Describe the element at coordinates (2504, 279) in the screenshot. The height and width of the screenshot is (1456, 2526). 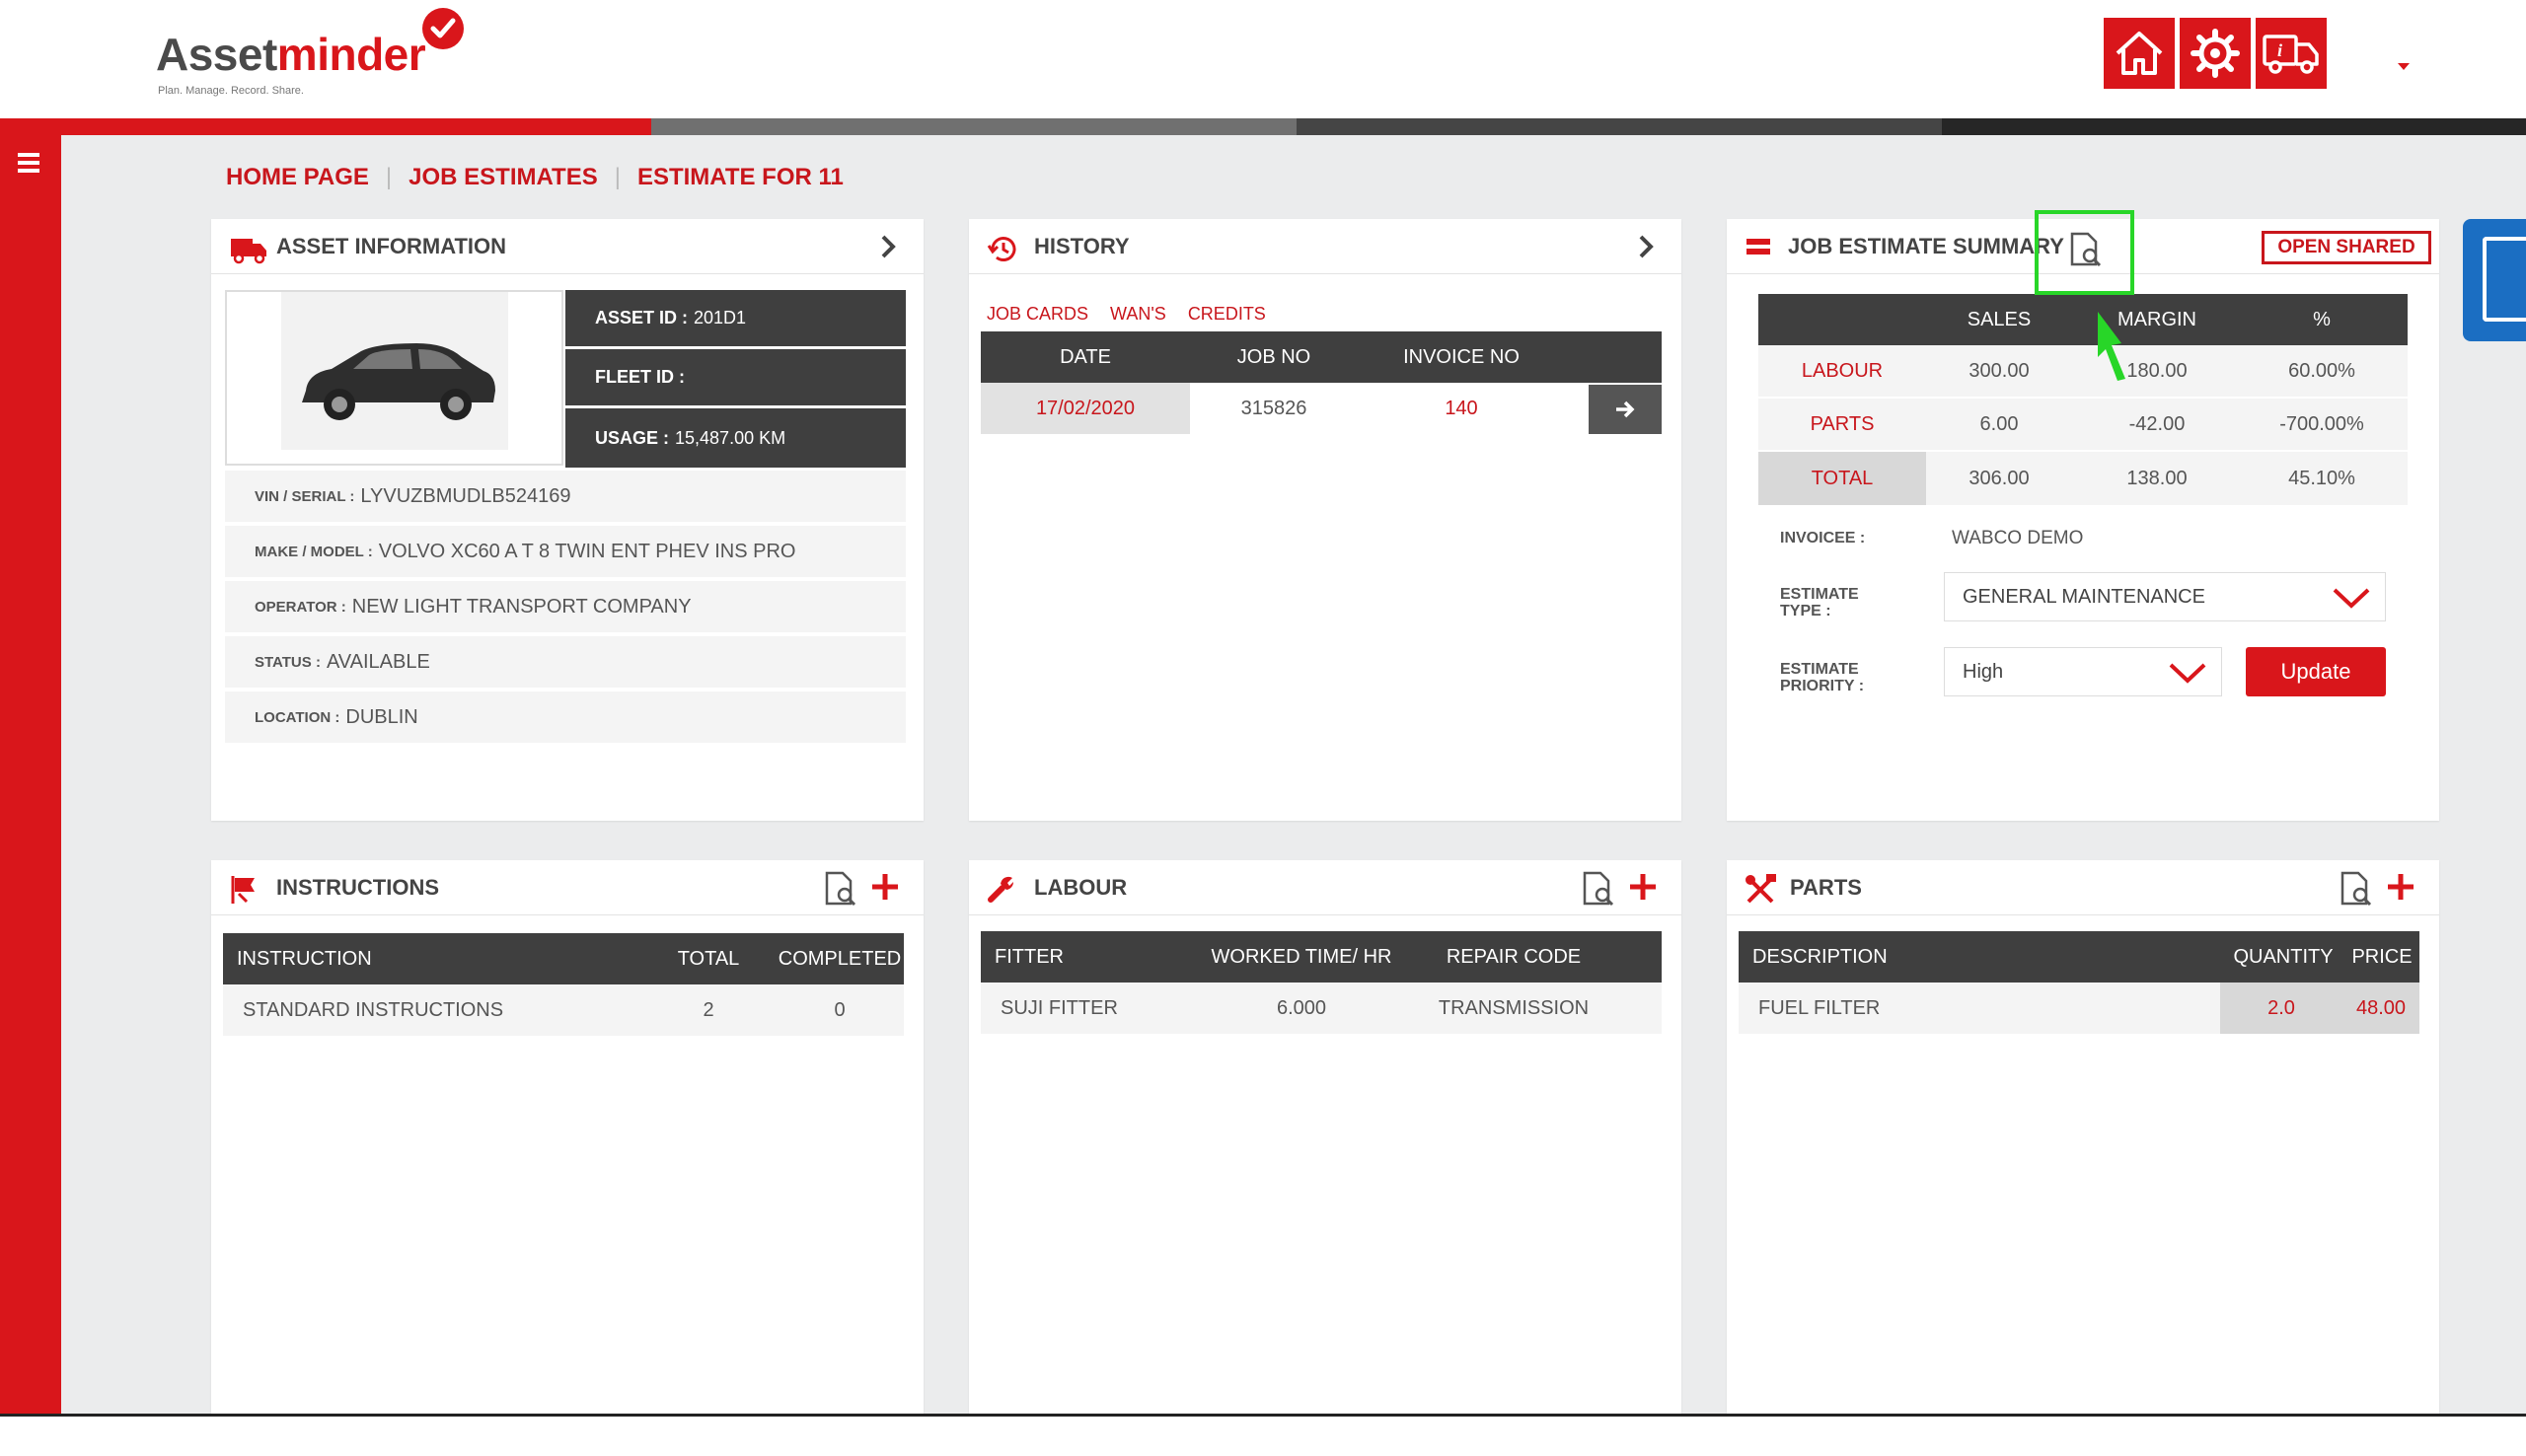
I see `side-panel-icon` at that location.